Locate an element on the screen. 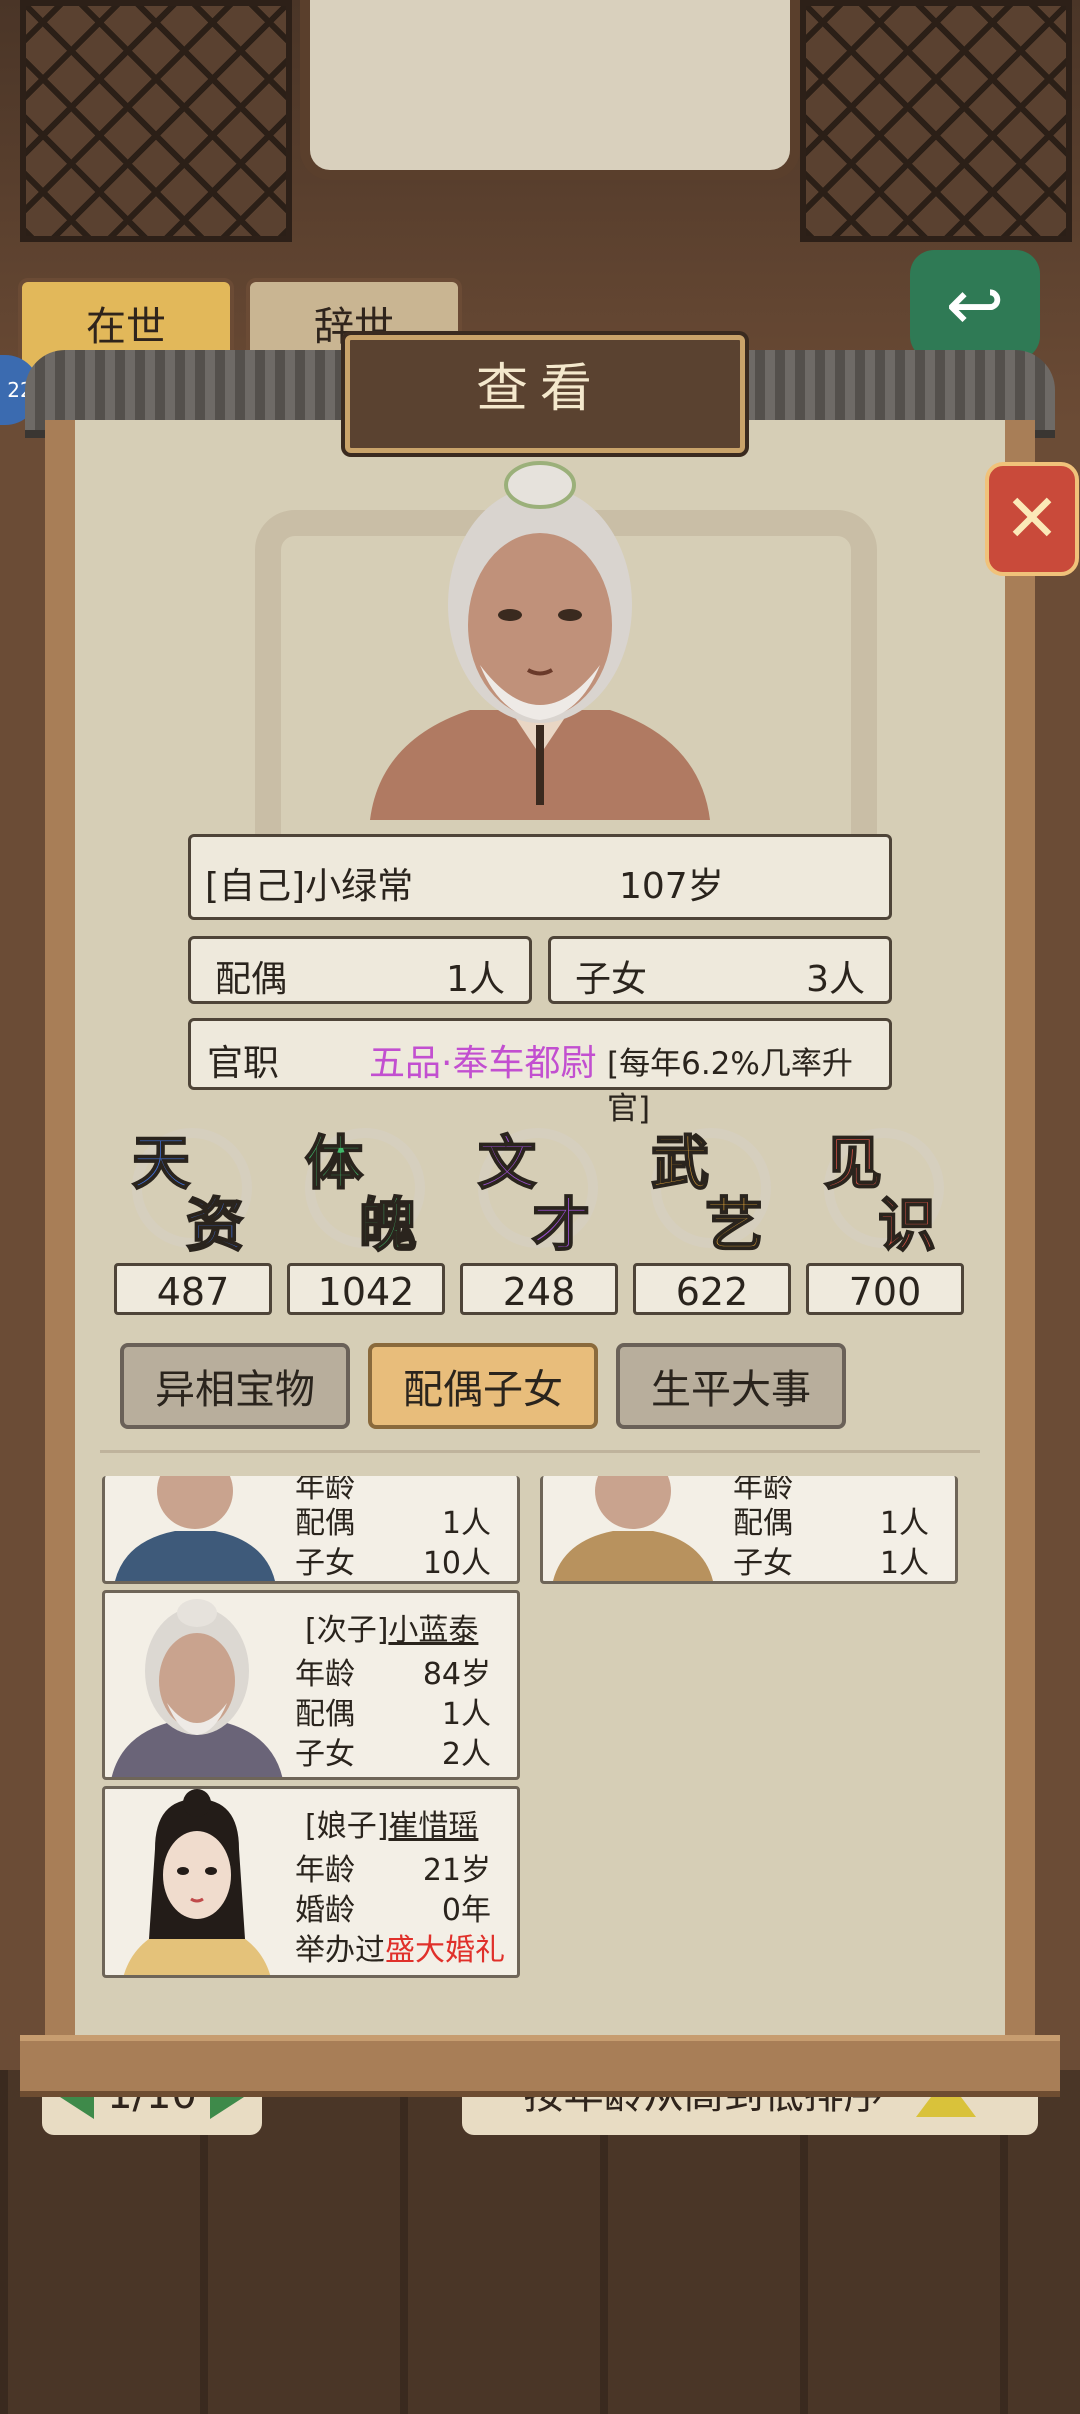  stat-label-bottom: 识 is located at coordinates (907, 1225).